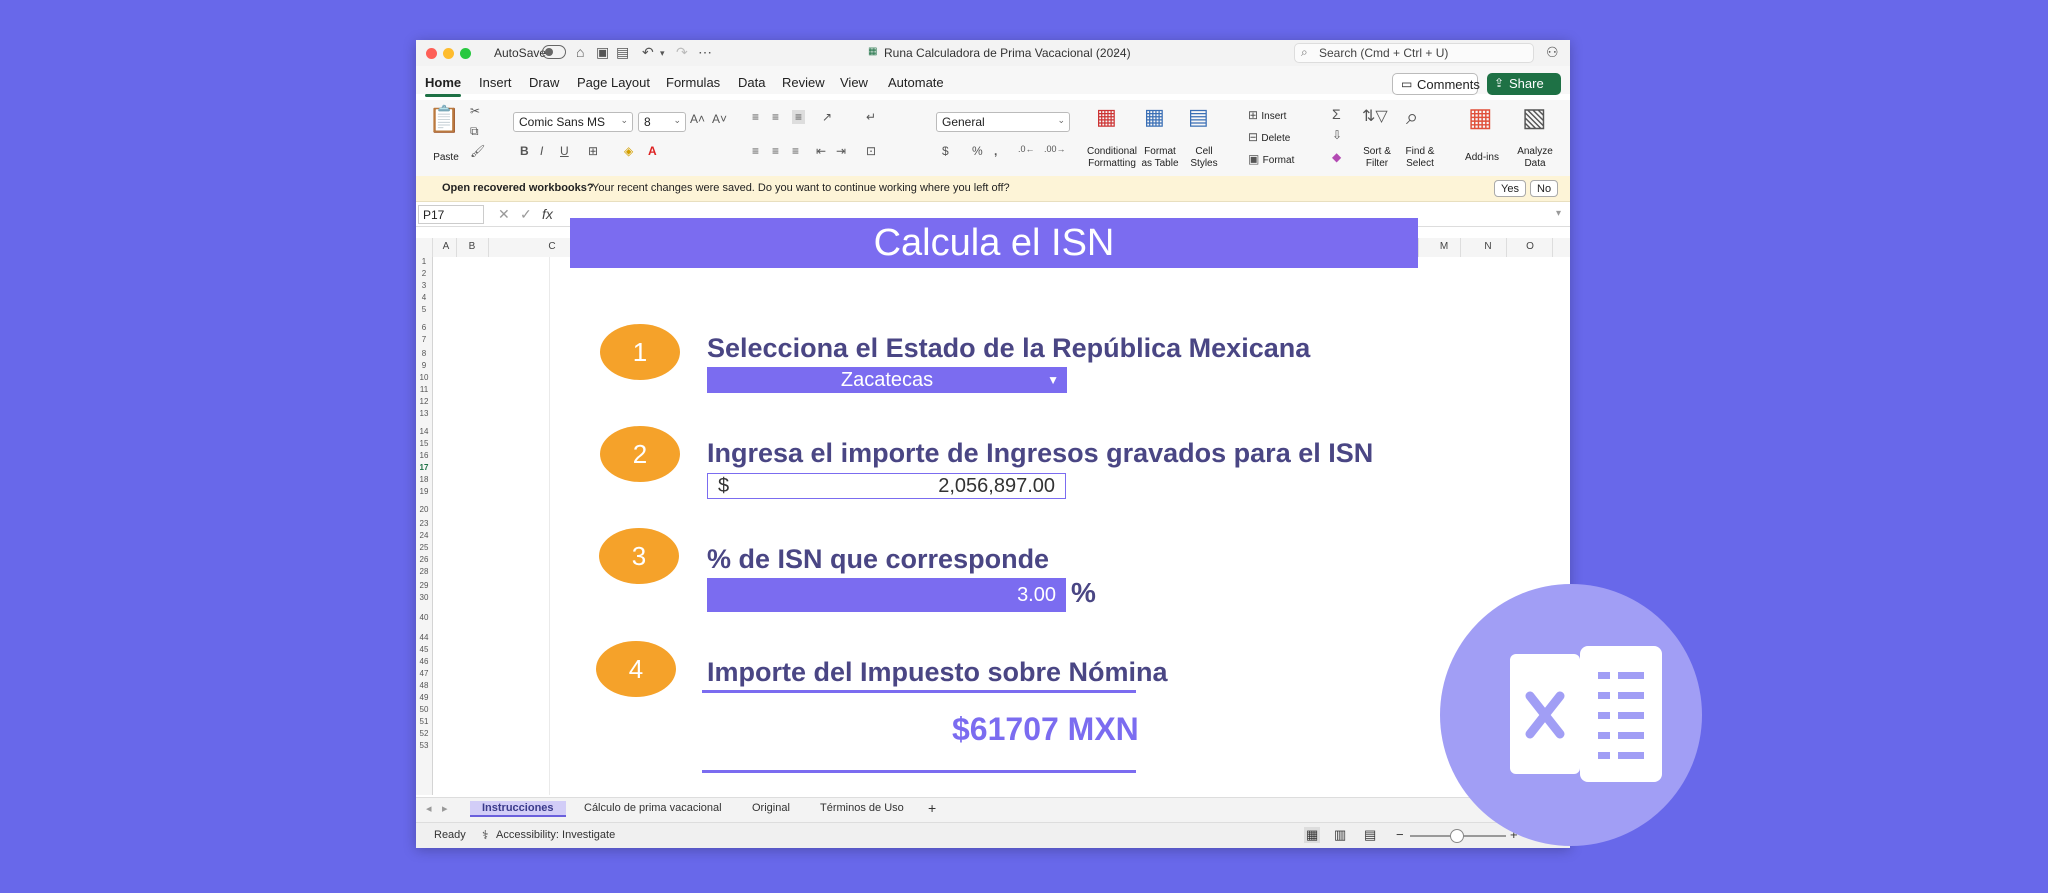  I want to click on prev-sheet-icon: ◂, so click(429, 808).